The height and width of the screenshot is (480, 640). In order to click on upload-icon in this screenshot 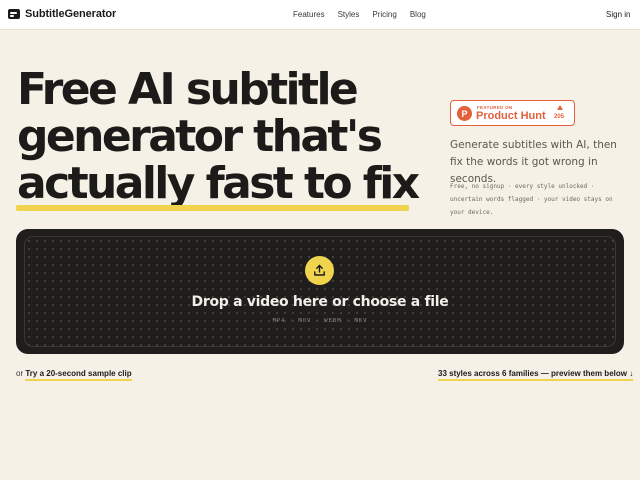, I will do `click(319, 270)`.